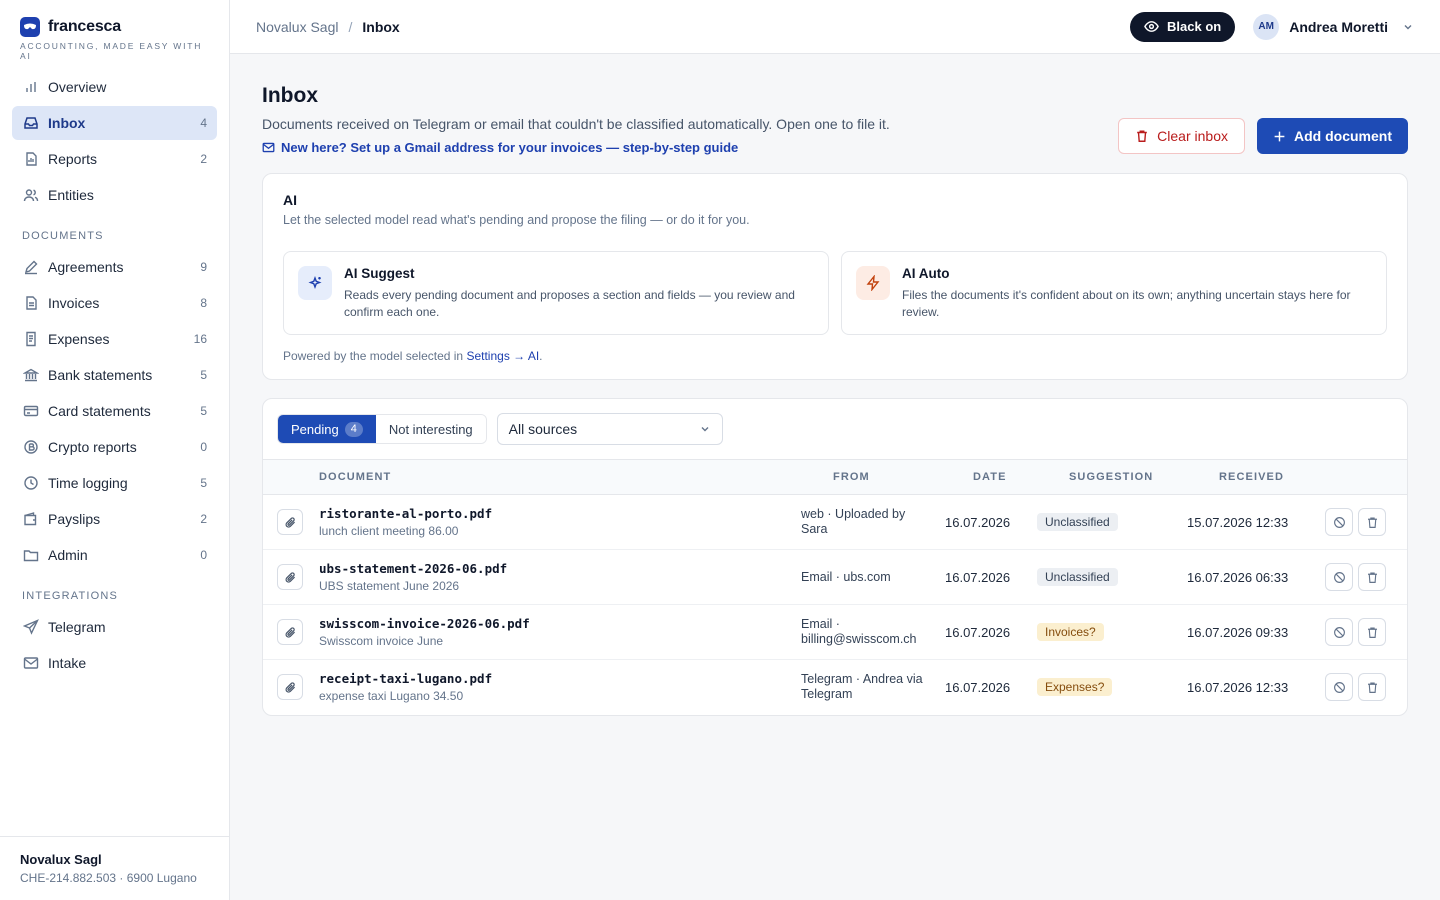 This screenshot has height=900, width=1440. Describe the element at coordinates (200, 339) in the screenshot. I see `sidebar-item-count: 16` at that location.